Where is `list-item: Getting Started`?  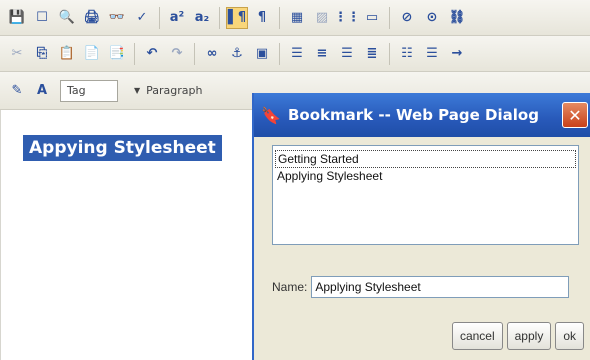 list-item: Getting Started is located at coordinates (425, 159).